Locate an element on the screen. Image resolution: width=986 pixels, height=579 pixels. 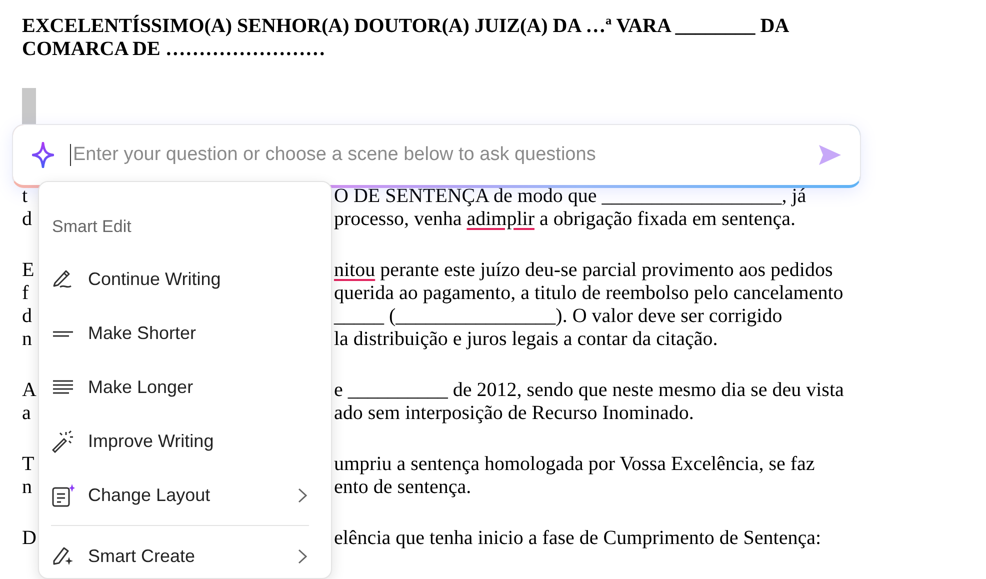
text-line: processo, venha adimplir a obrigação fixada em sentença. is located at coordinates (565, 219).